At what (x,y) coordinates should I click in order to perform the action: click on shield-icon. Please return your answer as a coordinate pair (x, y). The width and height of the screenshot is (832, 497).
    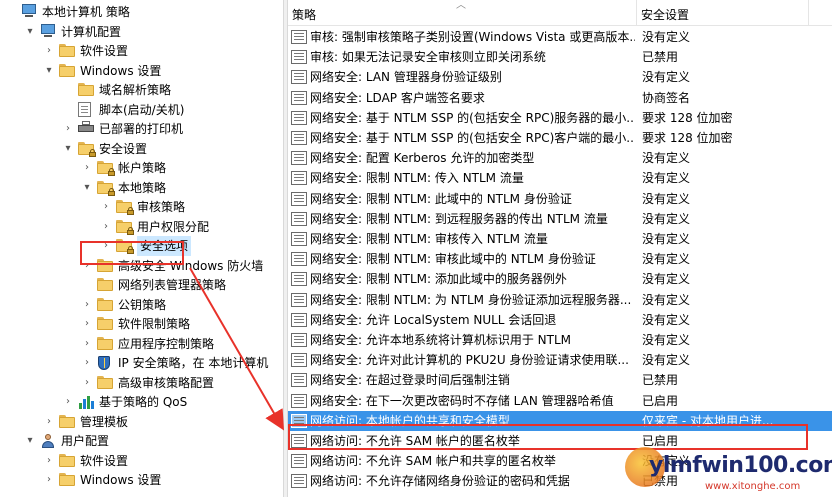
    Looking at the image, I should click on (105, 363).